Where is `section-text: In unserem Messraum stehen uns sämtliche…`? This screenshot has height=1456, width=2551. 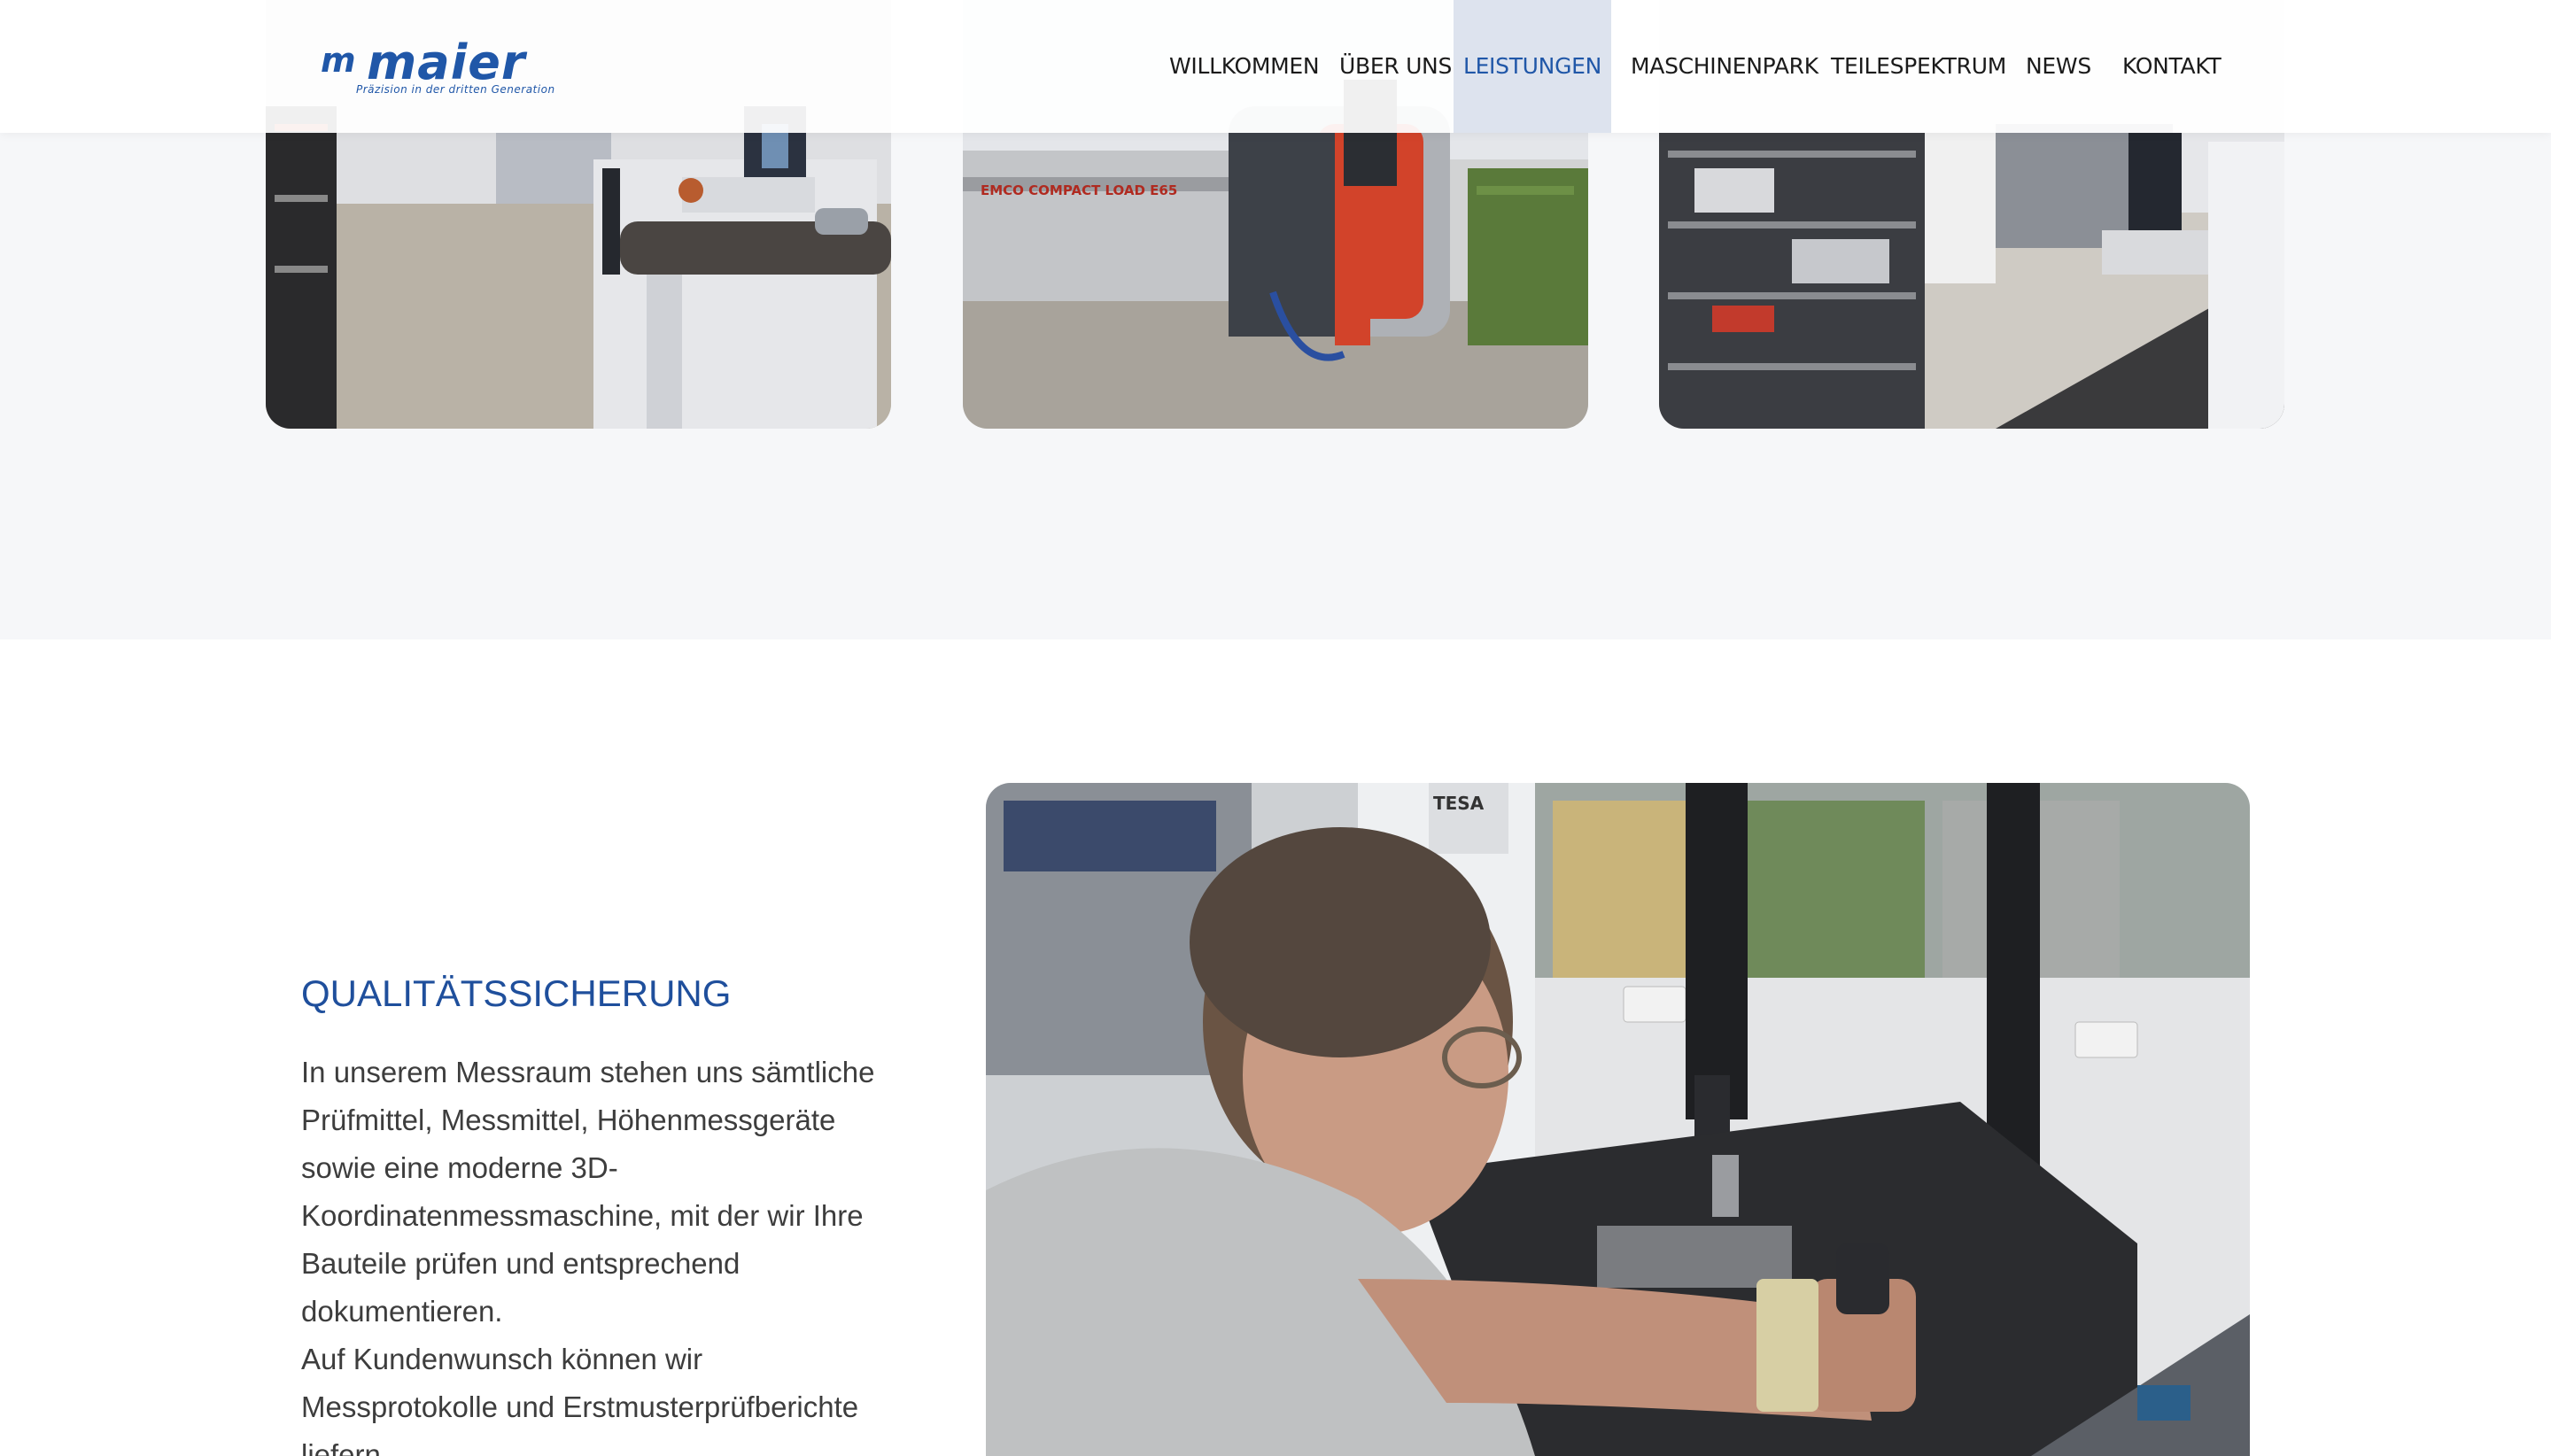 section-text: In unserem Messraum stehen uns sämtliche… is located at coordinates (602, 1252).